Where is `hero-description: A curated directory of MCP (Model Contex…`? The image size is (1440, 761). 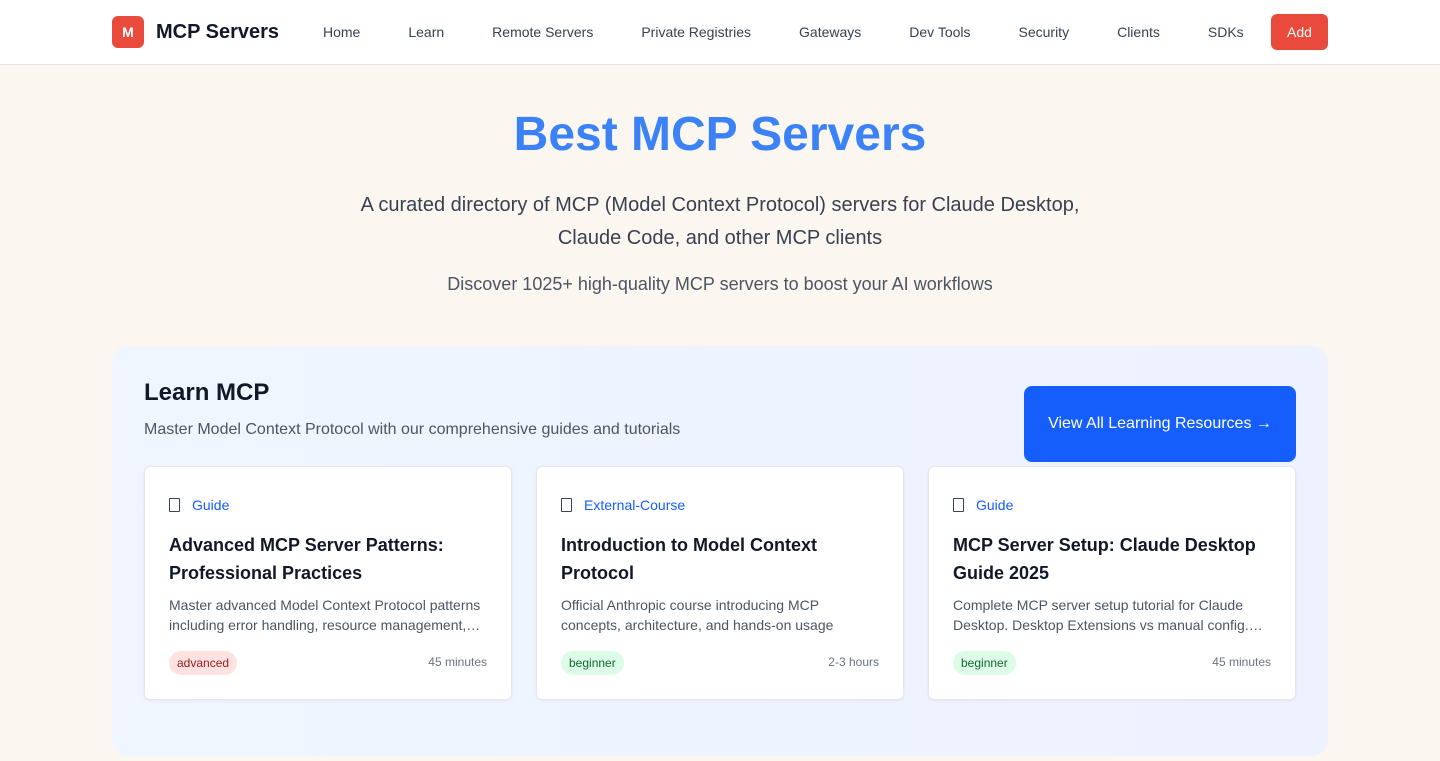 hero-description: A curated directory of MCP (Model Contex… is located at coordinates (720, 221).